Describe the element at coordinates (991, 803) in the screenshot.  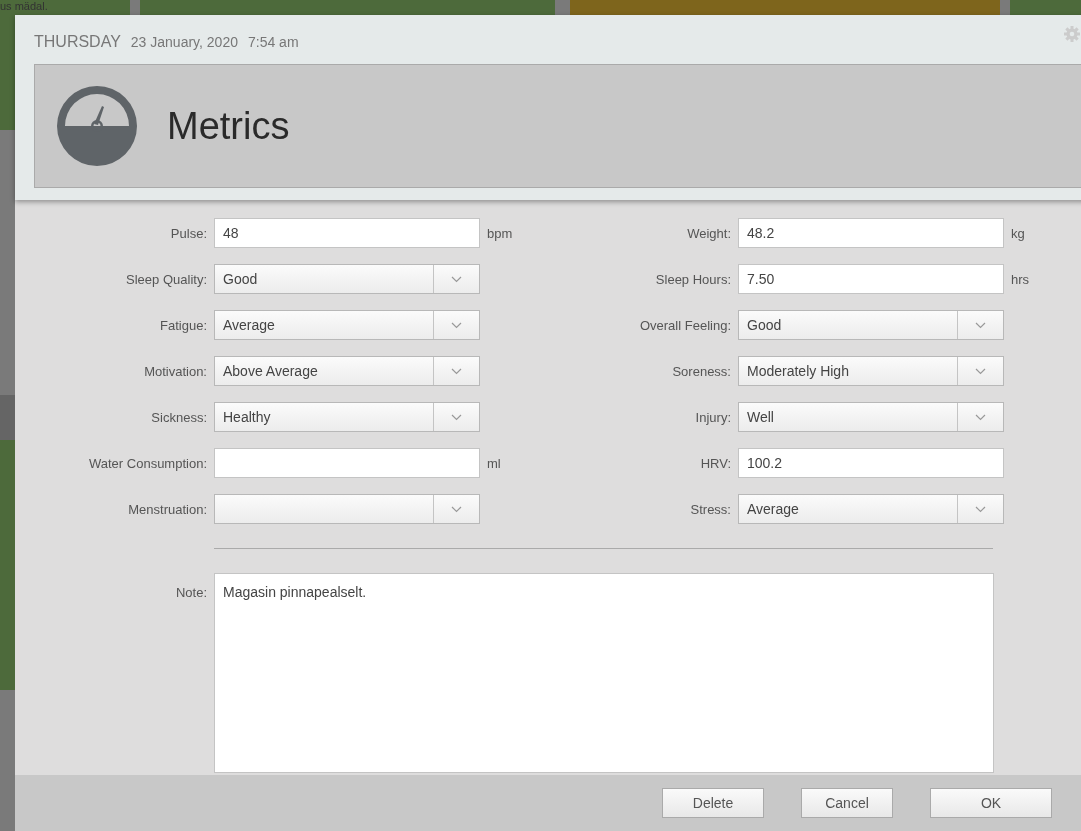
I see `dialog-button: OK` at that location.